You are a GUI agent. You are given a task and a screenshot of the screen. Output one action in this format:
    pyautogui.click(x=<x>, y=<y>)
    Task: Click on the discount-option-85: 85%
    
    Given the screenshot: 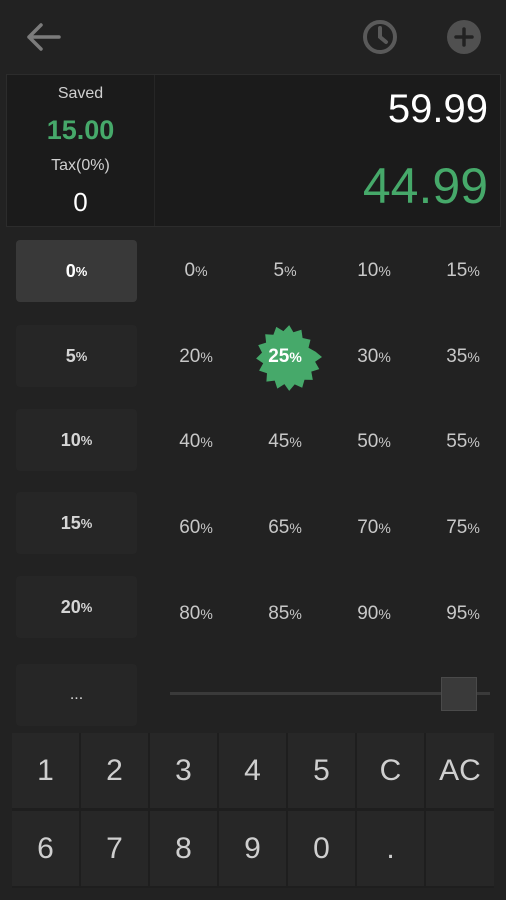 What is the action you would take?
    pyautogui.click(x=285, y=614)
    